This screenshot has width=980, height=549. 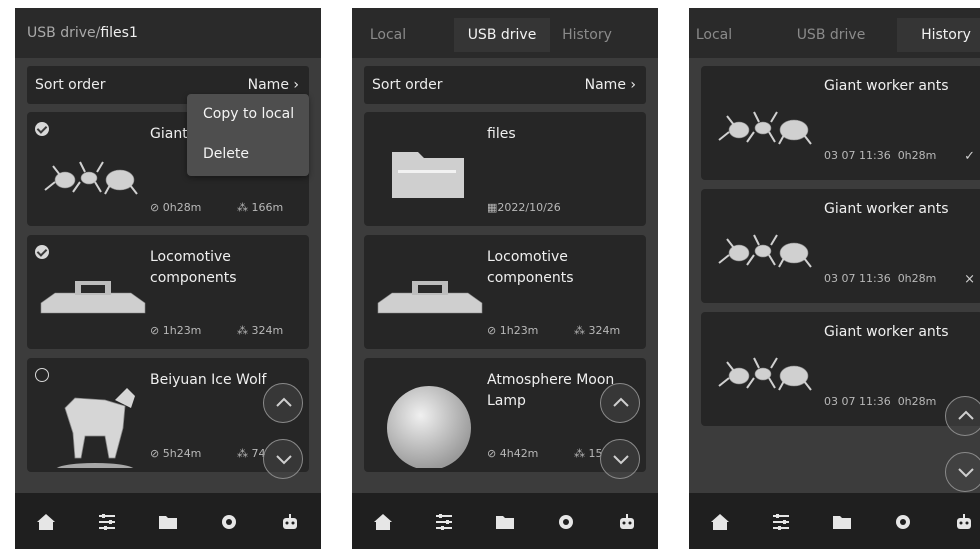 I want to click on history-card: Giant worker ants 03 07 11:36 0h28m ×, so click(x=840, y=246).